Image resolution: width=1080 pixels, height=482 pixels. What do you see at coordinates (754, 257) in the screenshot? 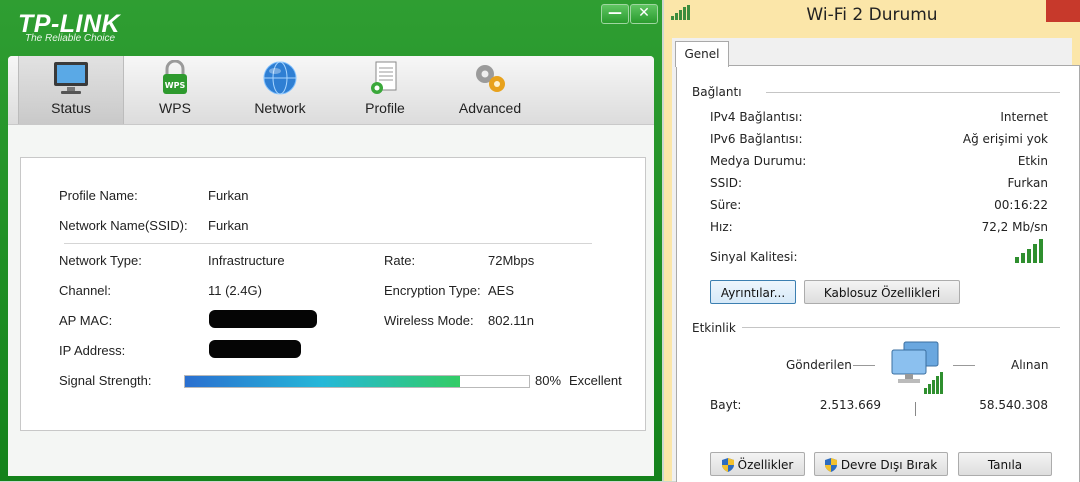
I see `signal-quality-label: Sinyal Kalitesi:` at bounding box center [754, 257].